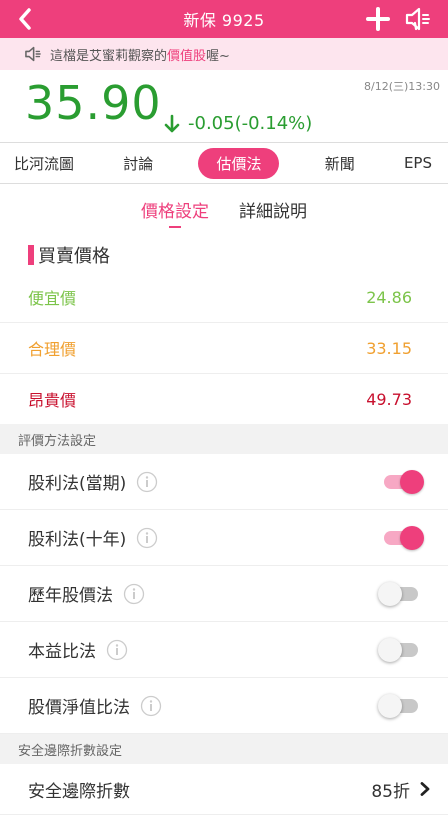  Describe the element at coordinates (224, 538) in the screenshot. I see `method-row-dividend-ten-year: 股利法(十年)` at that location.